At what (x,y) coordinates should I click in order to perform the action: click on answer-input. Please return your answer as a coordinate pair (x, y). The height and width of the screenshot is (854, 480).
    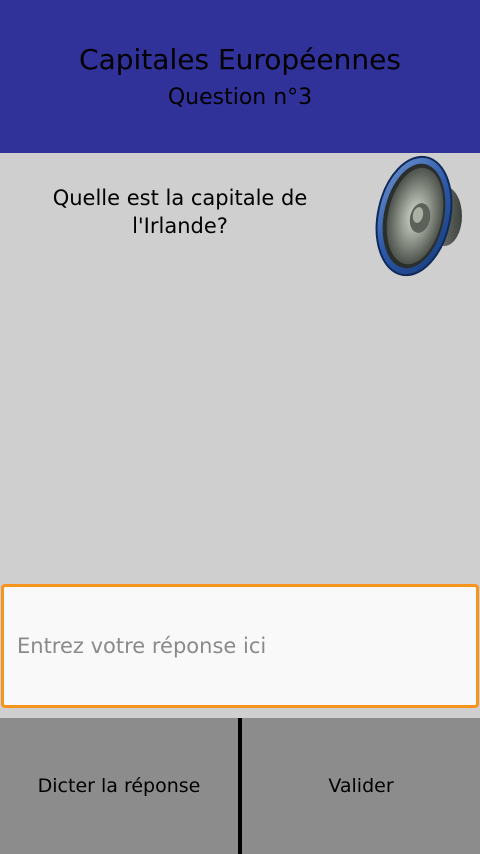
    Looking at the image, I should click on (240, 646).